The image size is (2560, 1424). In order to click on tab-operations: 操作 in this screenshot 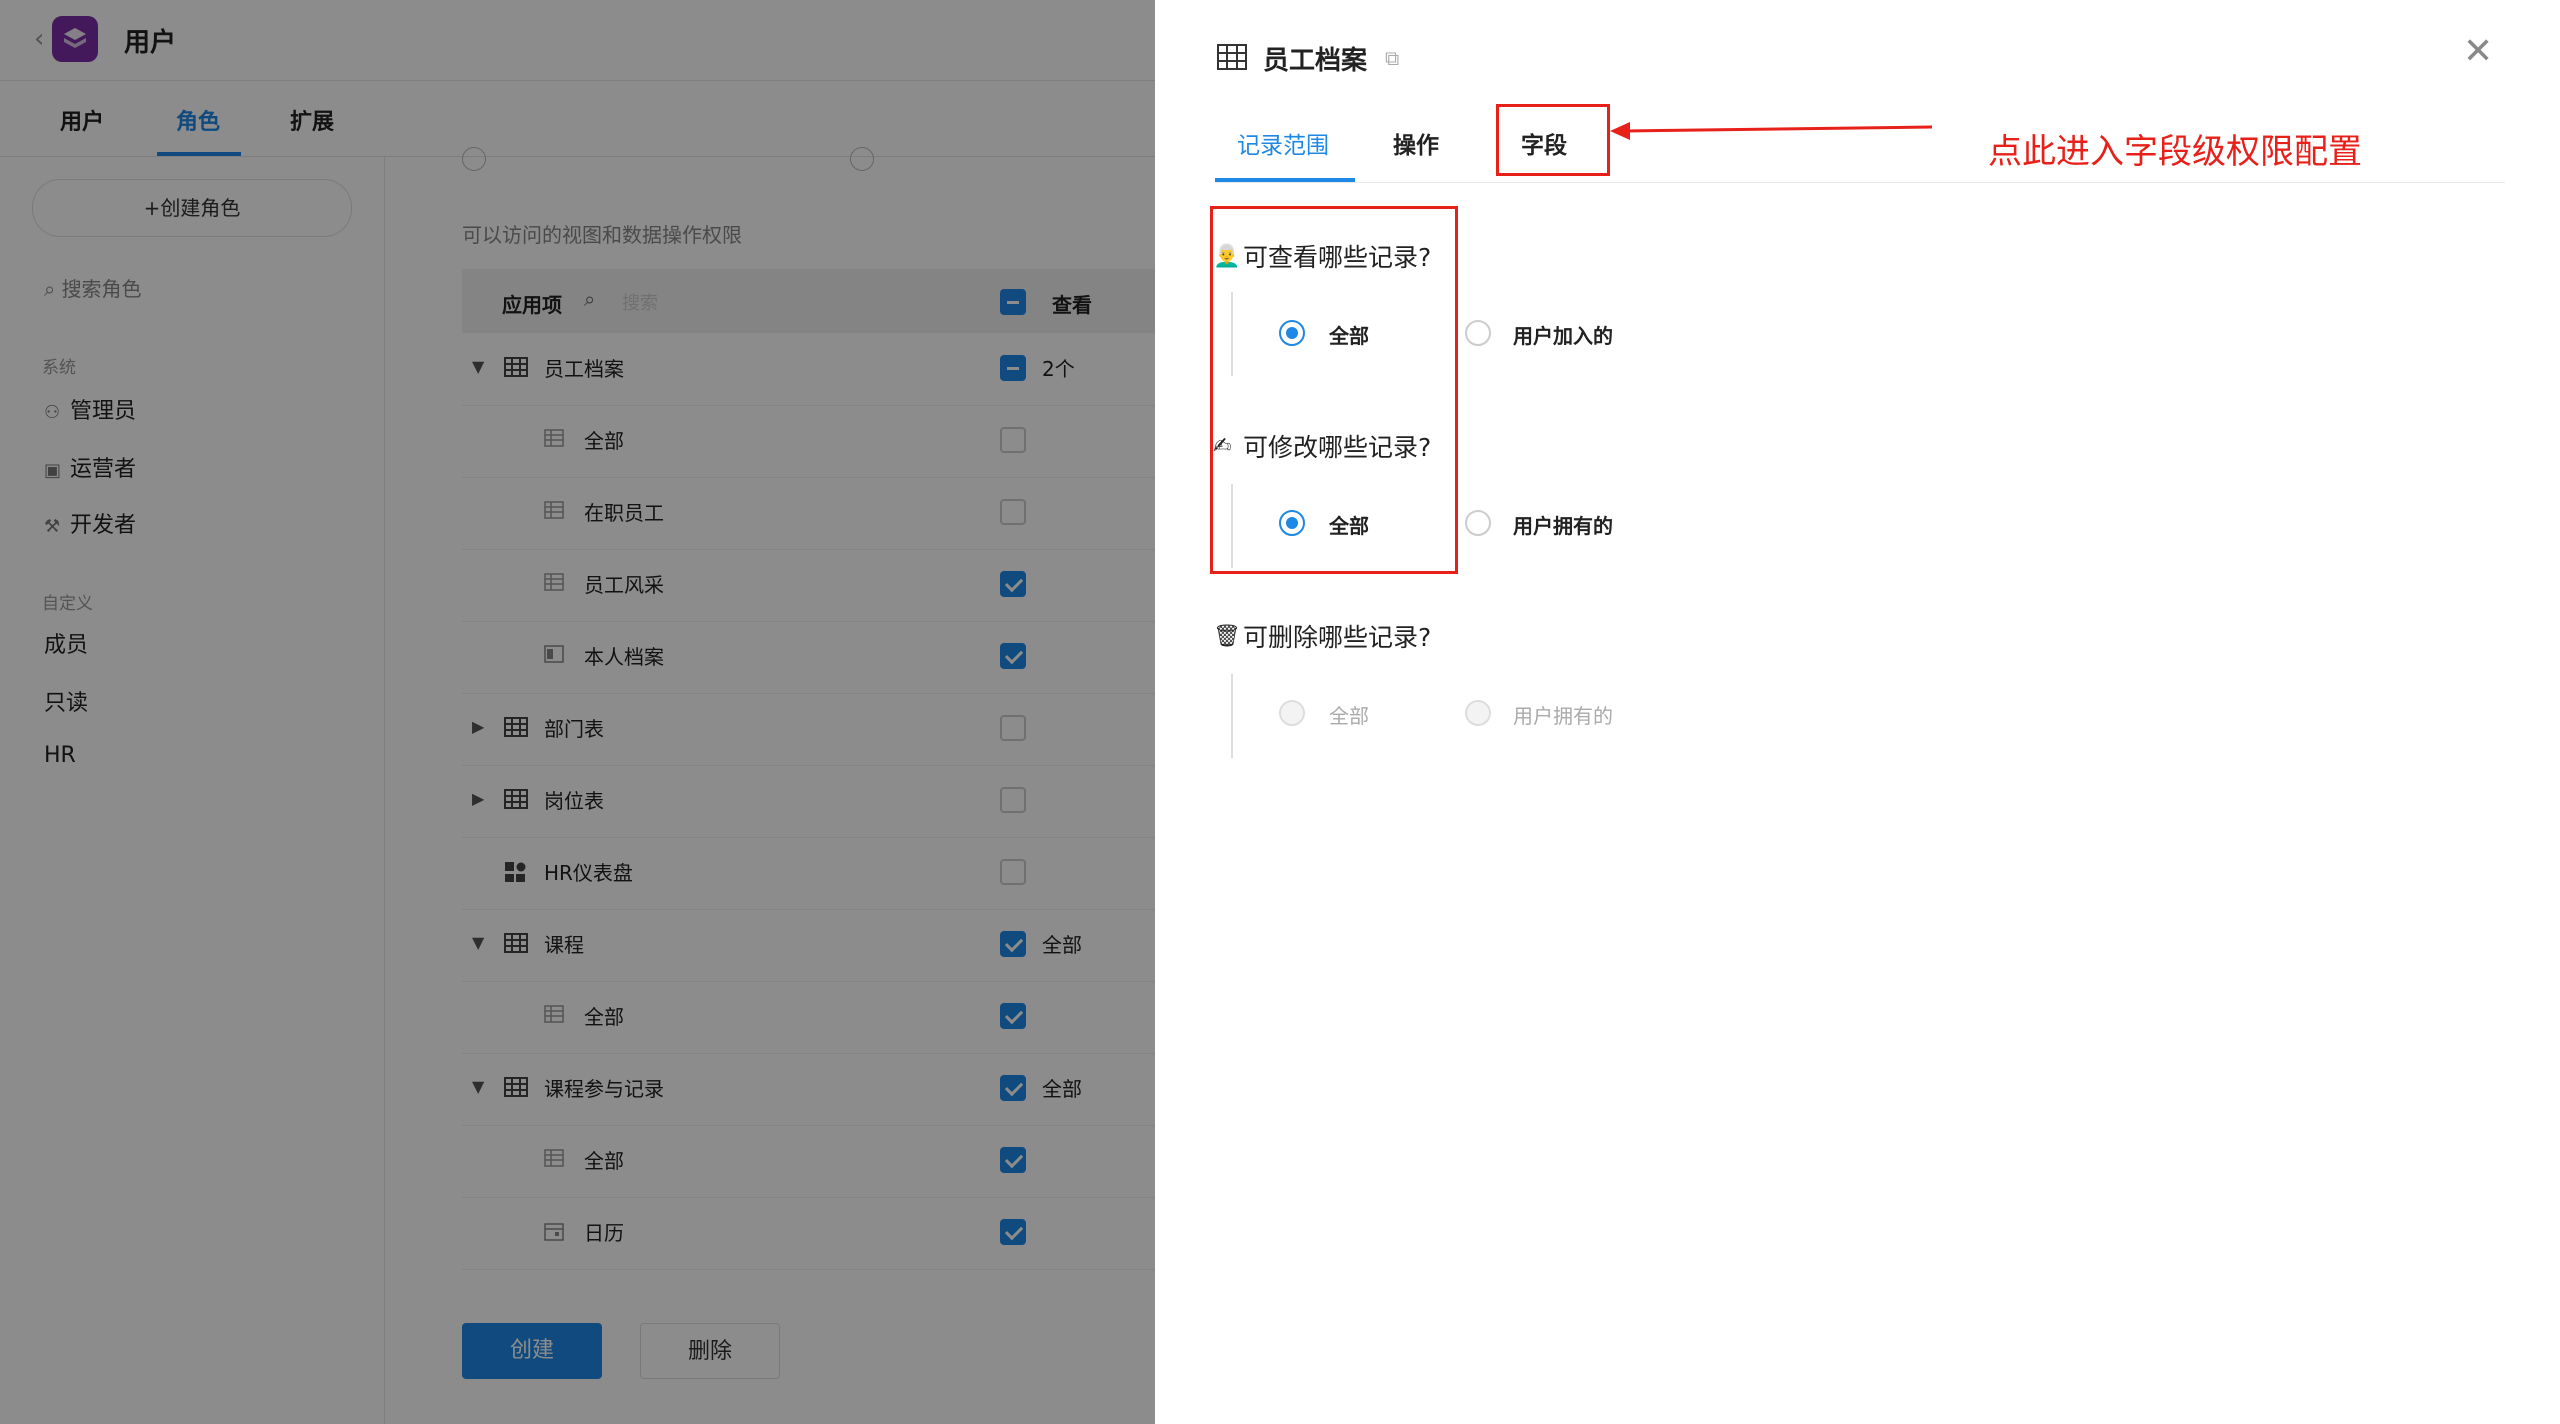, I will do `click(1416, 143)`.